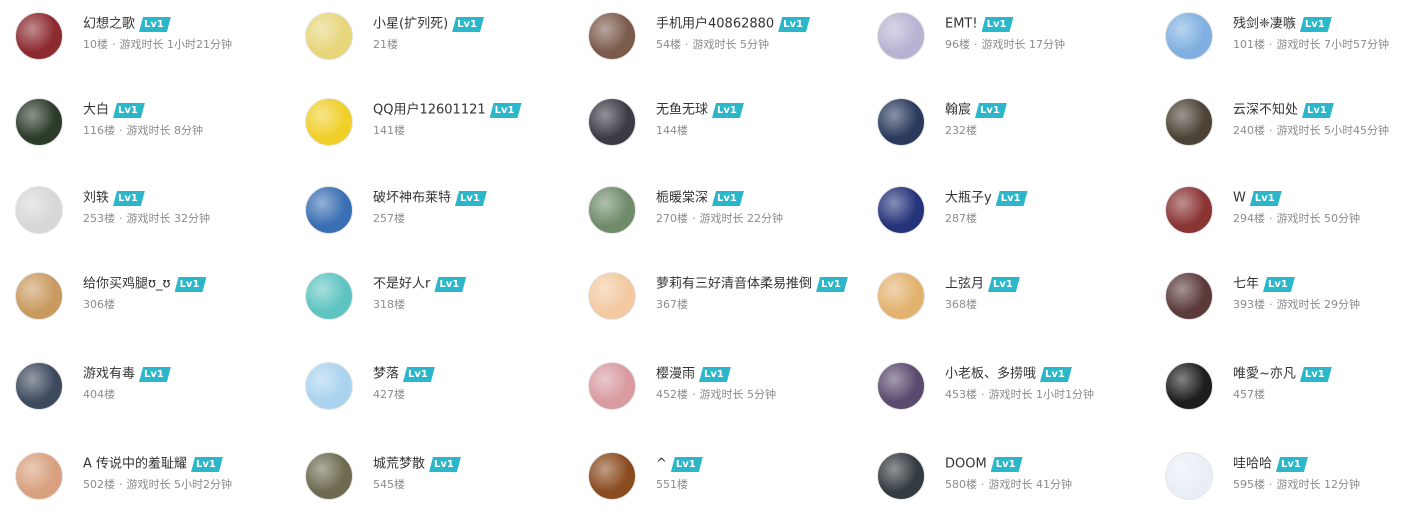 This screenshot has width=1410, height=512. Describe the element at coordinates (445, 392) in the screenshot. I see `player-card: 梦落 Lv1 427楼` at that location.